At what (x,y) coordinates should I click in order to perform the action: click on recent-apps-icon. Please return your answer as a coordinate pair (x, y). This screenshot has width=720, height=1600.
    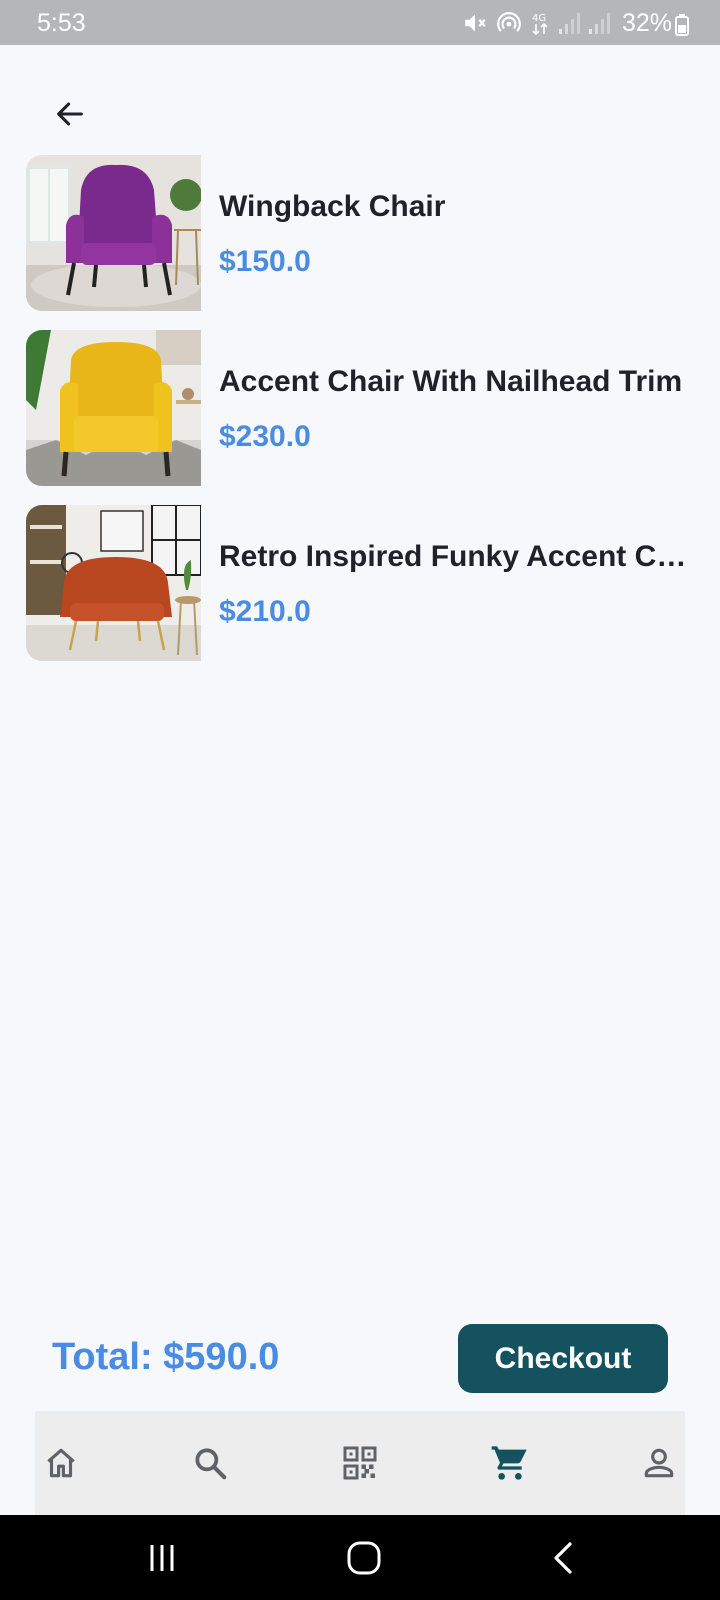
    Looking at the image, I should click on (162, 1558).